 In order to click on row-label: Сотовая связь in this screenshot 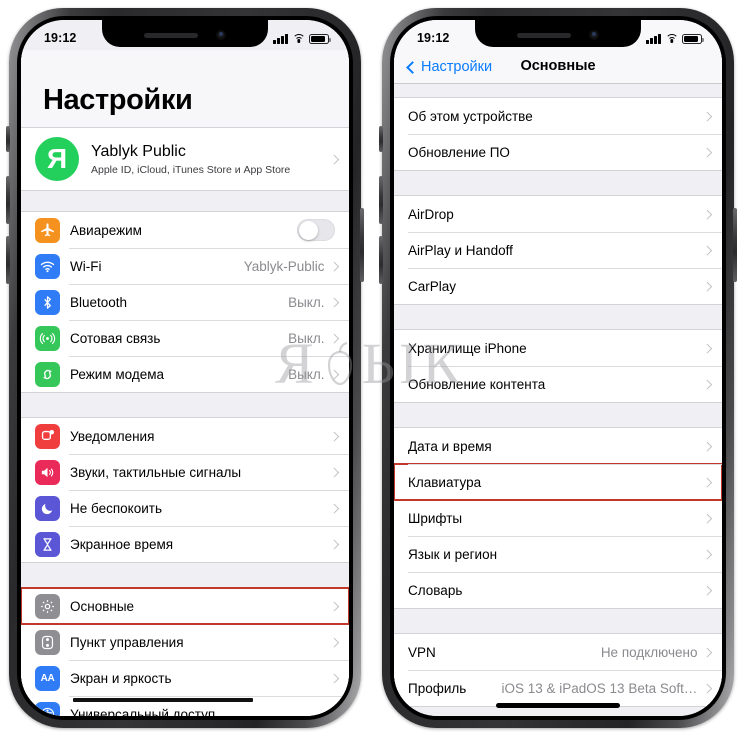, I will do `click(115, 338)`.